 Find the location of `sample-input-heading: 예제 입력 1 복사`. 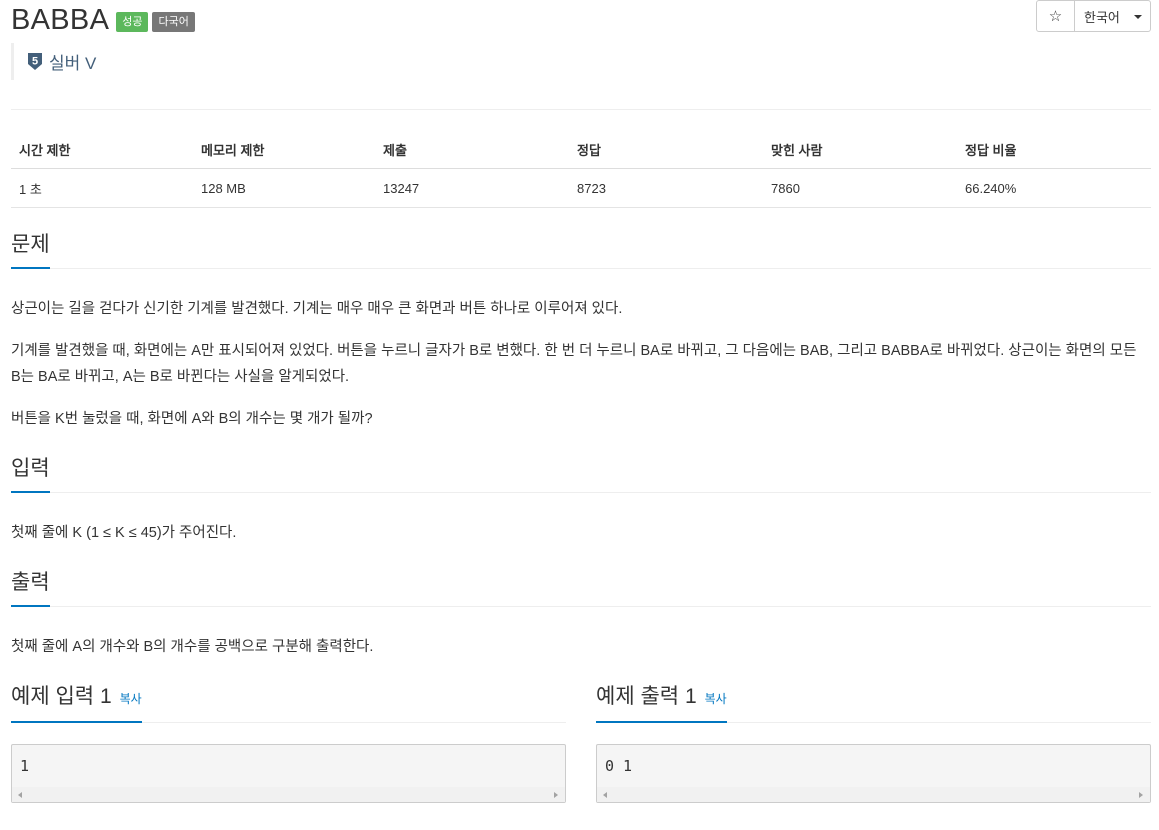

sample-input-heading: 예제 입력 1 복사 is located at coordinates (76, 703).